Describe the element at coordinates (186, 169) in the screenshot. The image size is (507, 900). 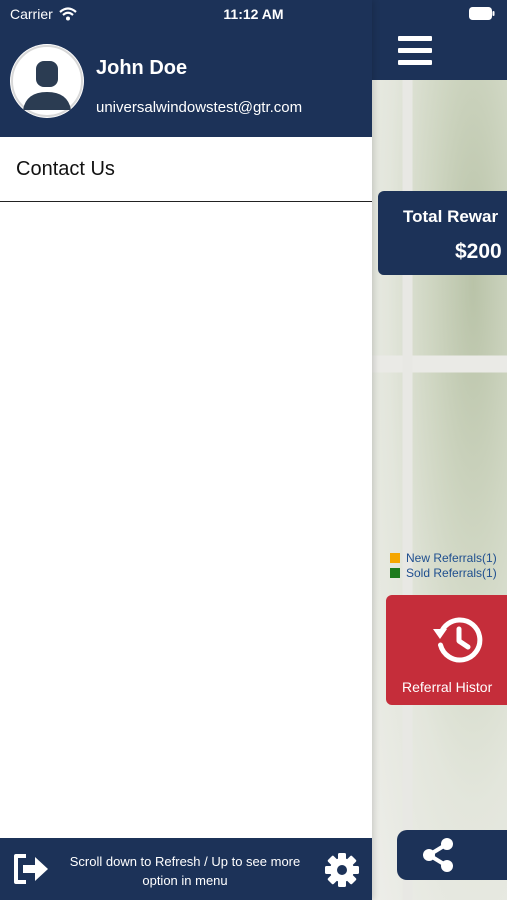
I see `menu-item-contact-us: Contact Us` at that location.